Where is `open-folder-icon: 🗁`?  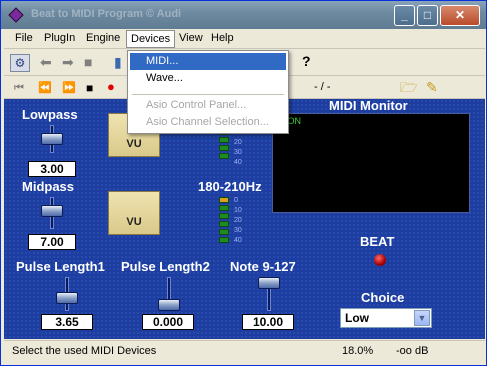 open-folder-icon: 🗁 is located at coordinates (408, 87).